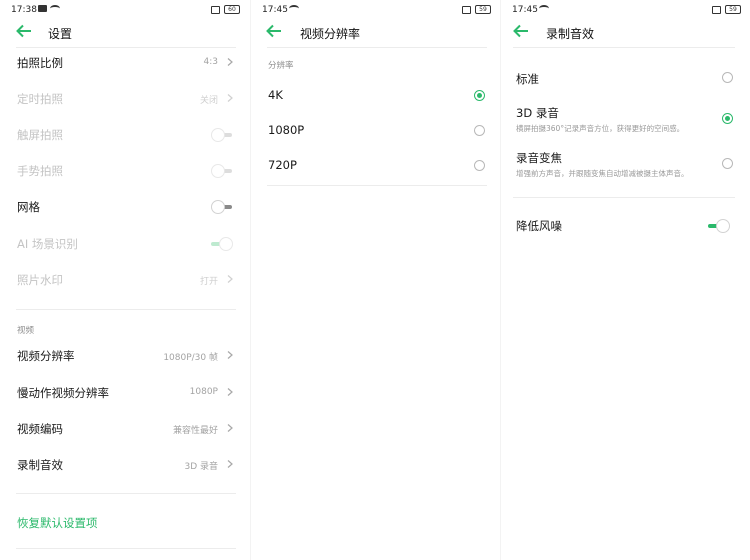  I want to click on setting-value: 3D 录音, so click(201, 467).